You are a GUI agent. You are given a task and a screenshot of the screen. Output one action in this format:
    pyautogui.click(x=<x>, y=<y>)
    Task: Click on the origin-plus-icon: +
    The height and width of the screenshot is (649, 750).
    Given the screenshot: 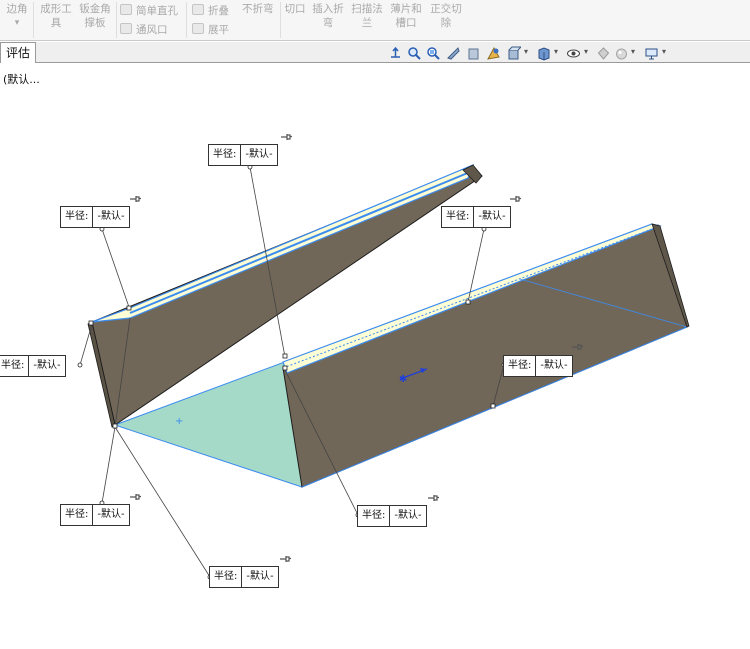 What is the action you would take?
    pyautogui.click(x=179, y=421)
    